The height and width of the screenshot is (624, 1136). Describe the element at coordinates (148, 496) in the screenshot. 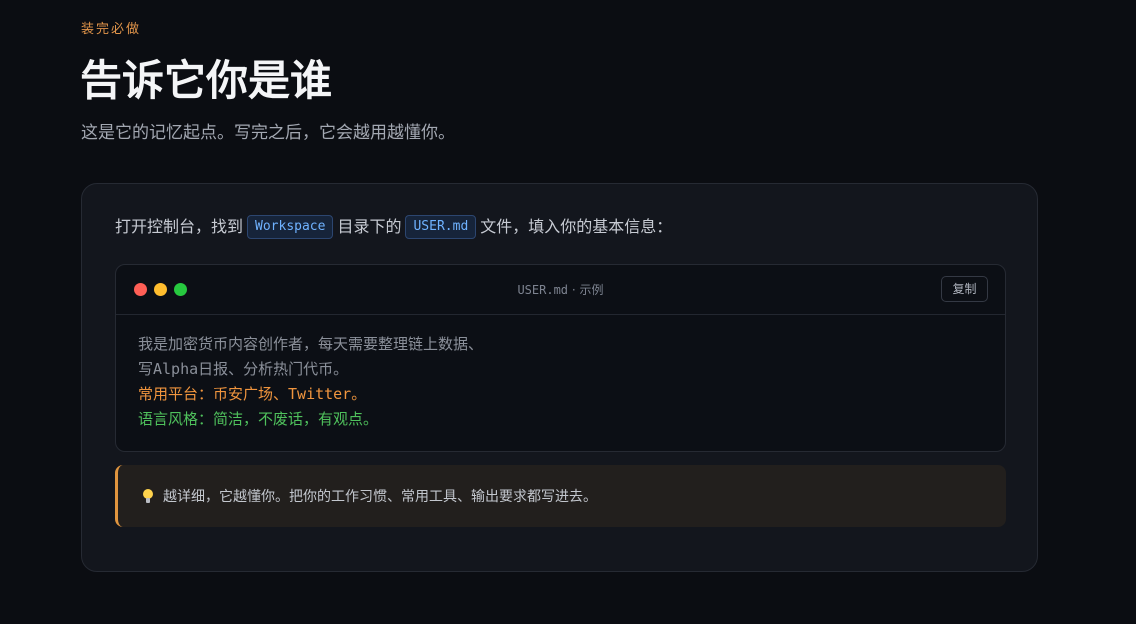

I see `lightbulb-icon` at that location.